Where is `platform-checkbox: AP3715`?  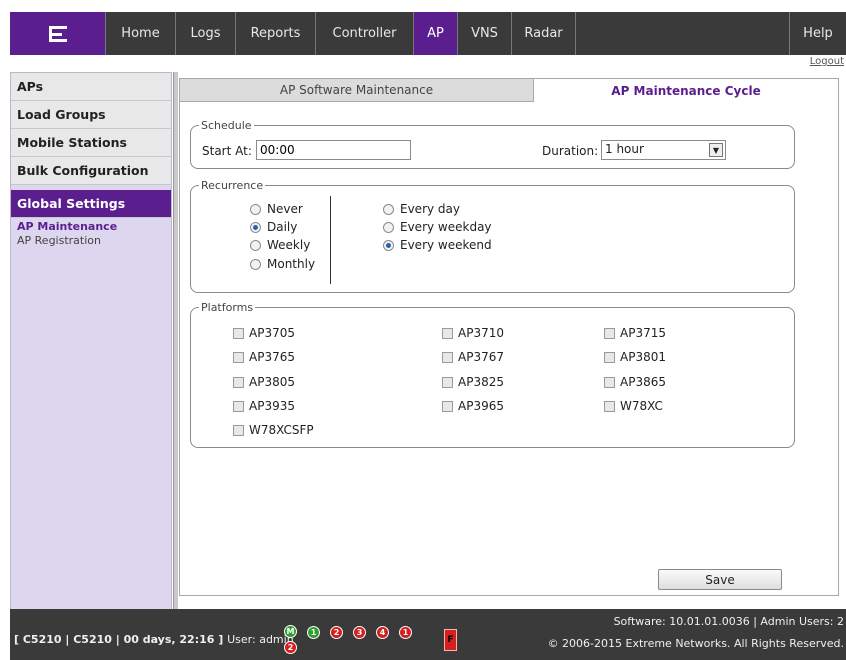 platform-checkbox: AP3715 is located at coordinates (635, 333).